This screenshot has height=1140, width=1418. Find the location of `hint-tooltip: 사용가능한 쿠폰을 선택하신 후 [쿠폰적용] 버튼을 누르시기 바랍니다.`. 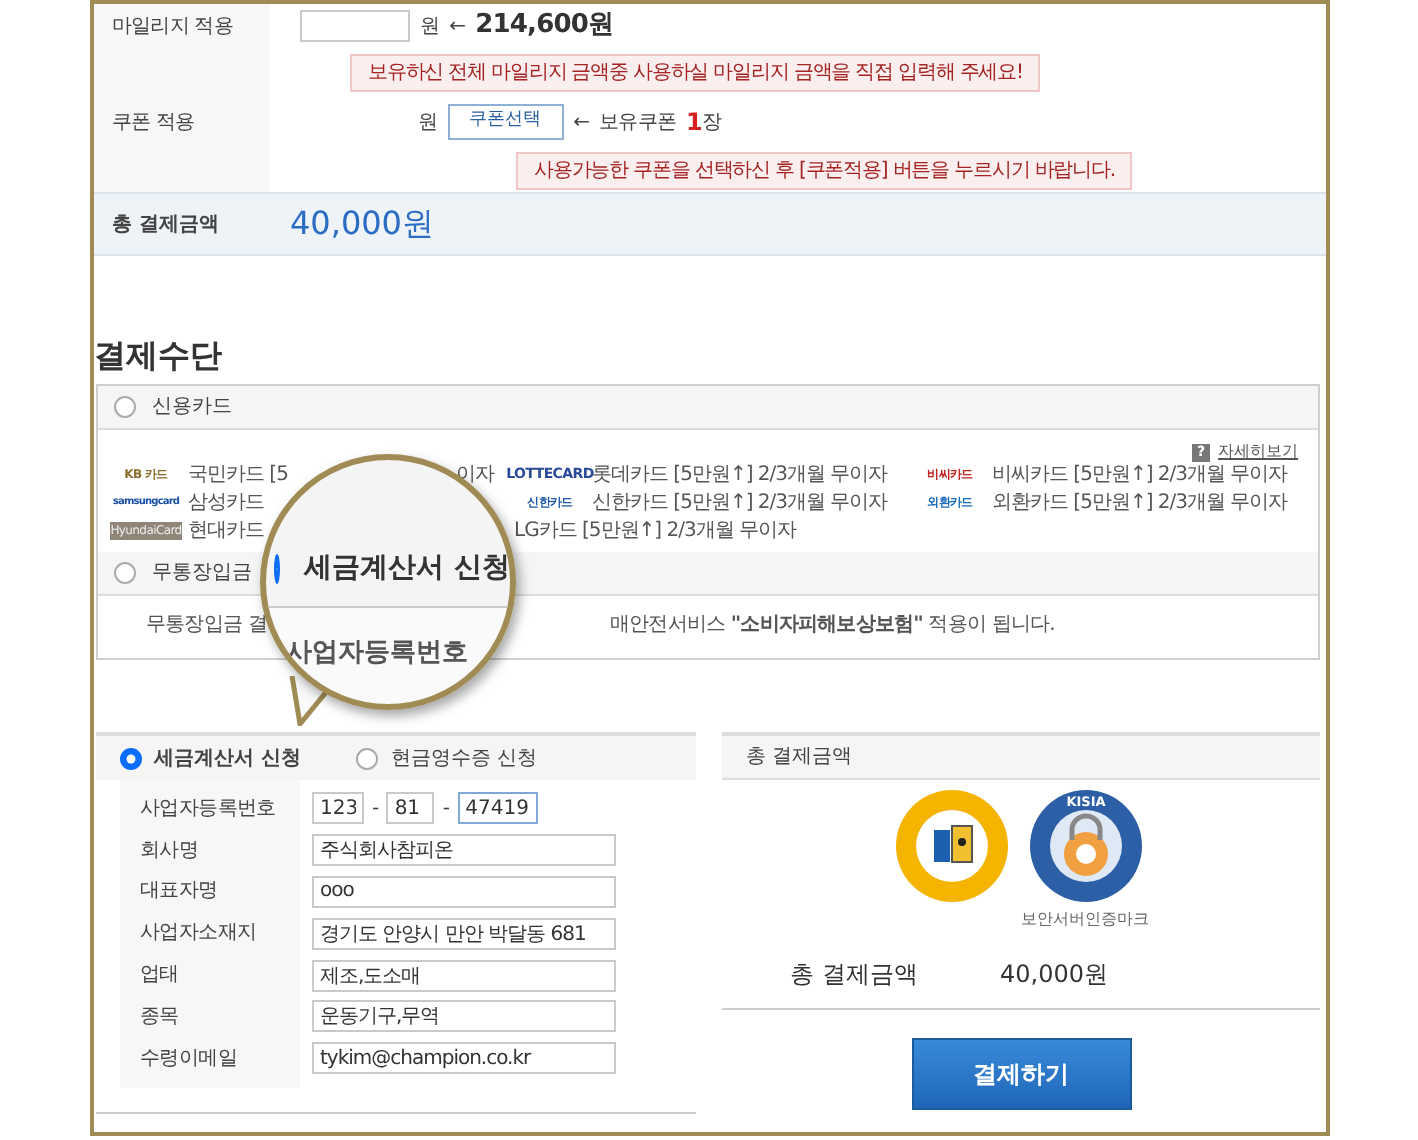

hint-tooltip: 사용가능한 쿠폰을 선택하신 후 [쿠폰적용] 버튼을 누르시기 바랍니다. is located at coordinates (824, 170).